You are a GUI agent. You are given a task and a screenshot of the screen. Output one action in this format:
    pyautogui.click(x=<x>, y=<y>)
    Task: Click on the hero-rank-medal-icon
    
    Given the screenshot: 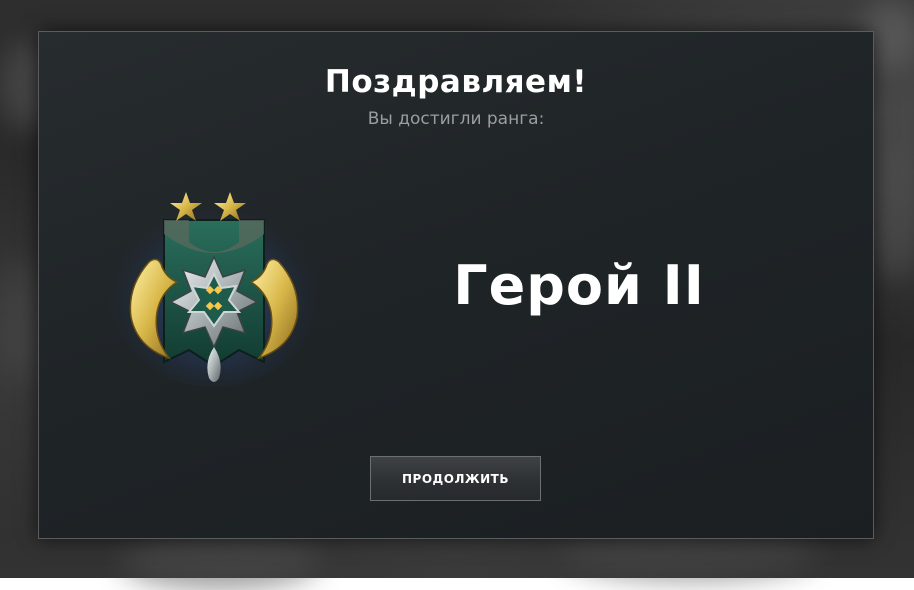 What is the action you would take?
    pyautogui.click(x=214, y=289)
    